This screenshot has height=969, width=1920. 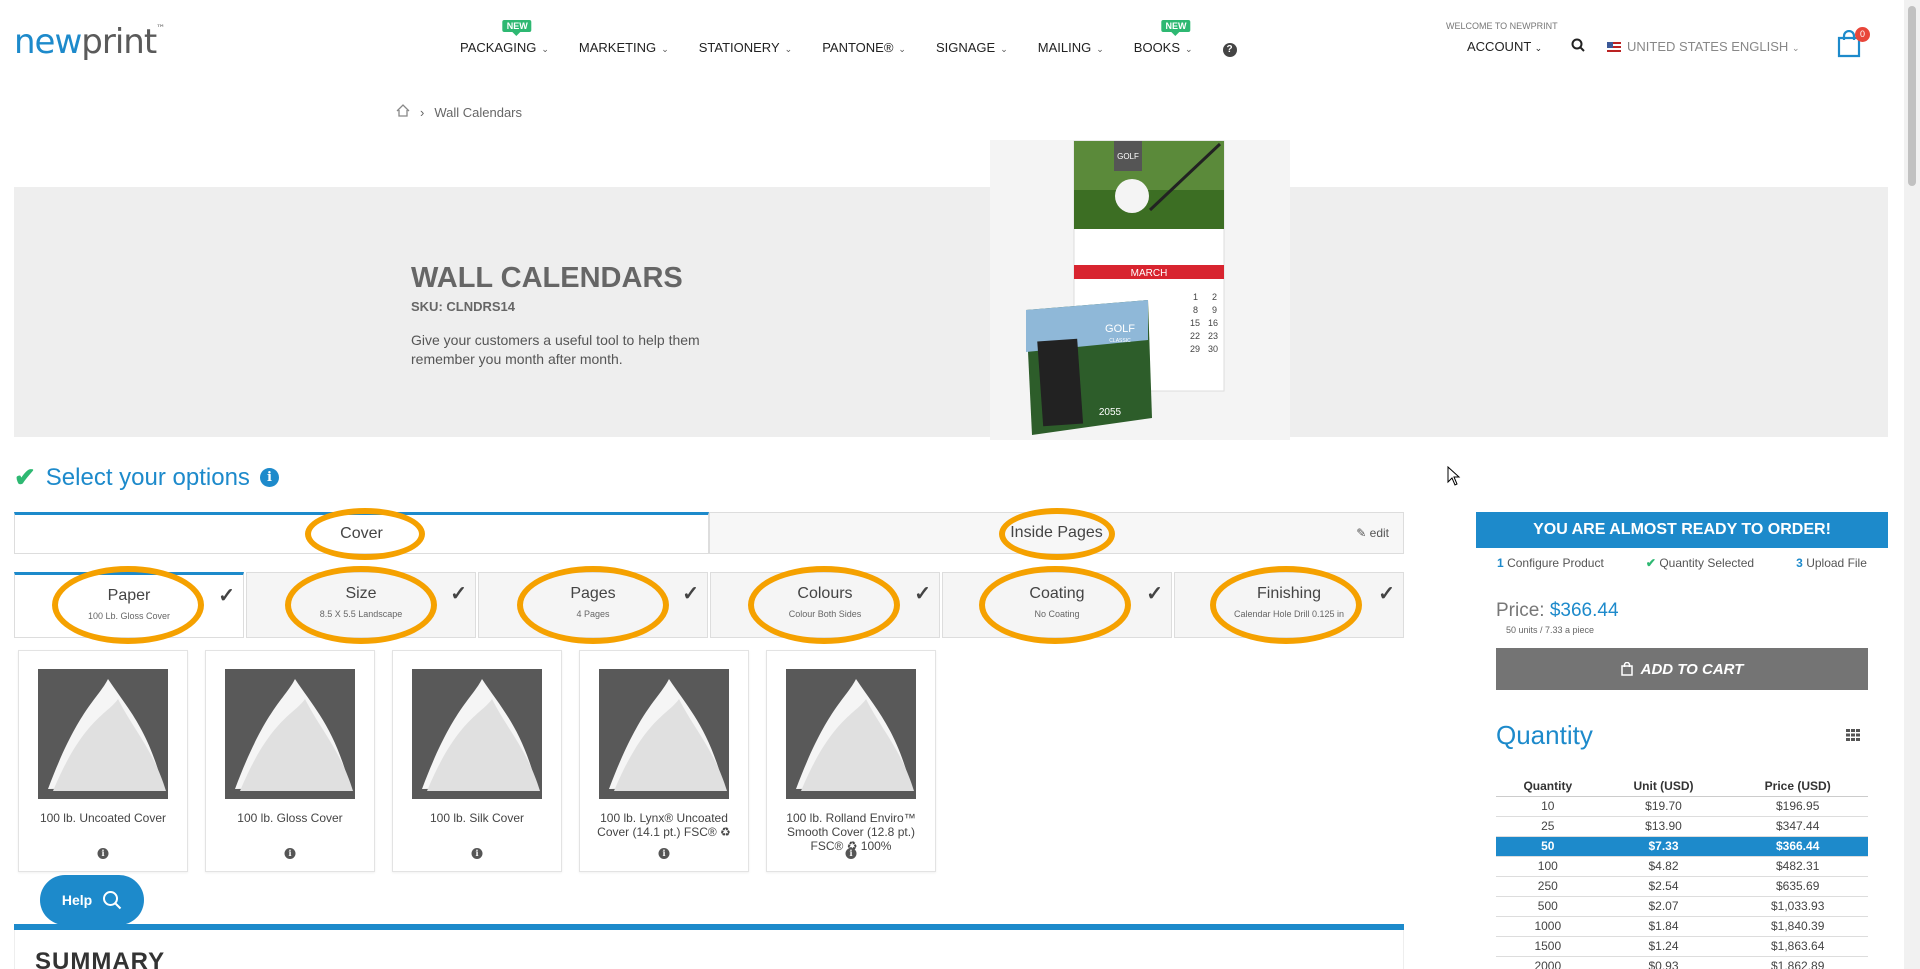 What do you see at coordinates (752, 48) in the screenshot?
I see `nav-stationery: STATIONERY ⌄` at bounding box center [752, 48].